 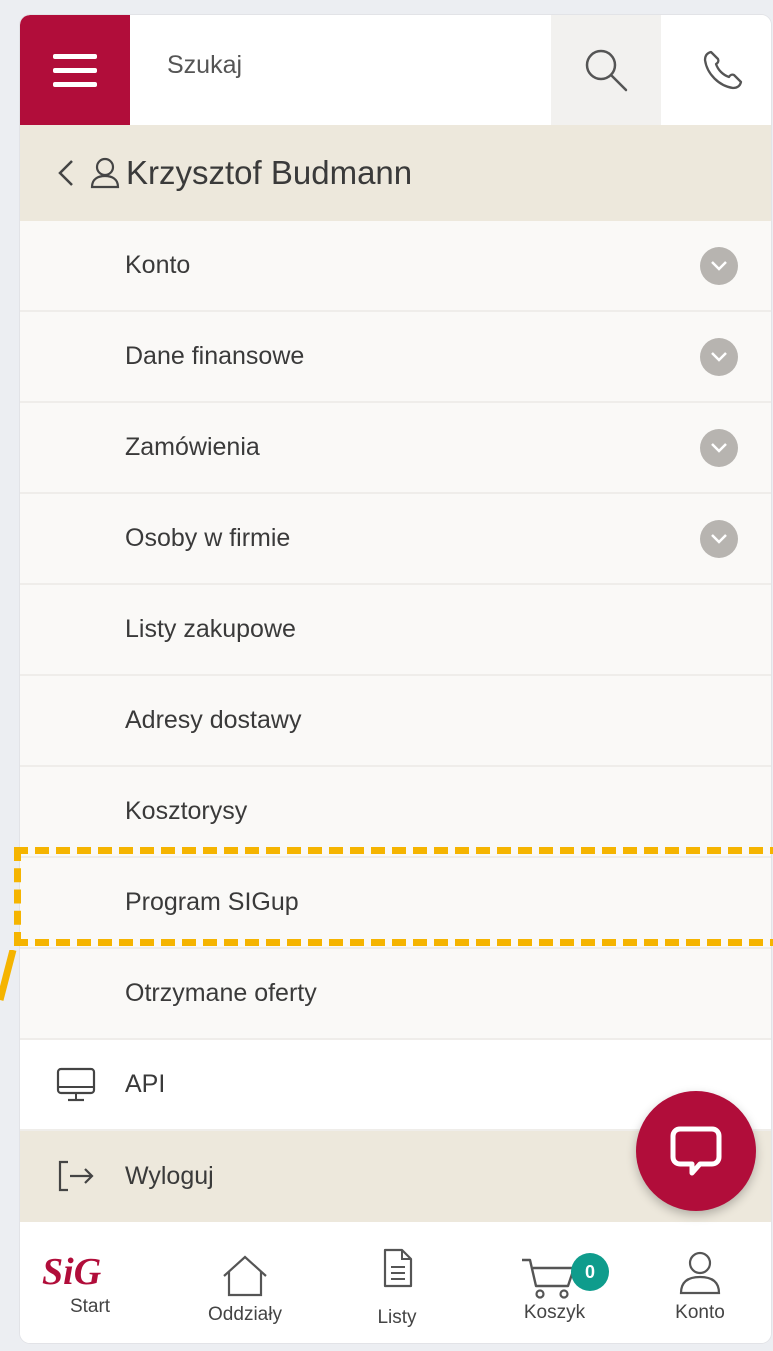 What do you see at coordinates (554, 1312) in the screenshot?
I see `nav-label: Koszyk` at bounding box center [554, 1312].